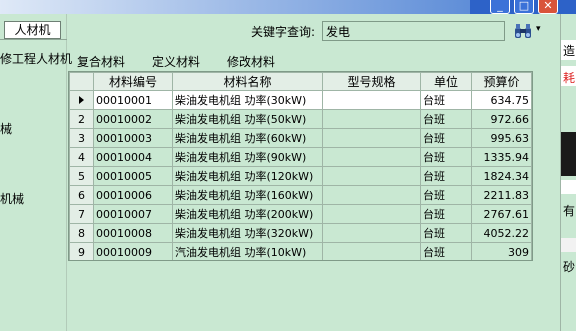 The width and height of the screenshot is (576, 331). I want to click on cell-name: 柴油发电机组 功率(320kW), so click(247, 233).